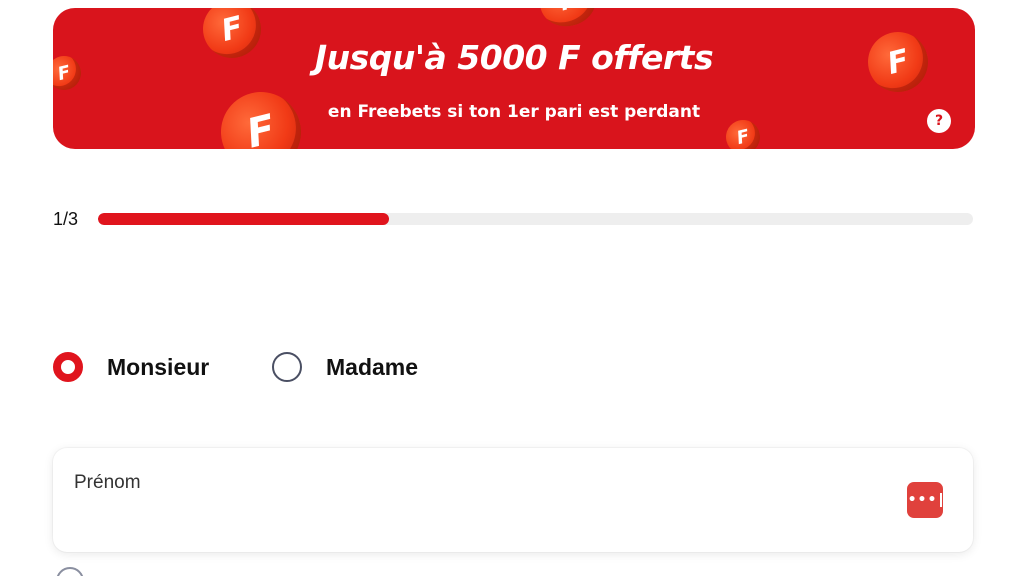 The height and width of the screenshot is (576, 1024). What do you see at coordinates (514, 112) in the screenshot?
I see `banner-subtitle: en Freebets si ton 1er pari est perdant` at bounding box center [514, 112].